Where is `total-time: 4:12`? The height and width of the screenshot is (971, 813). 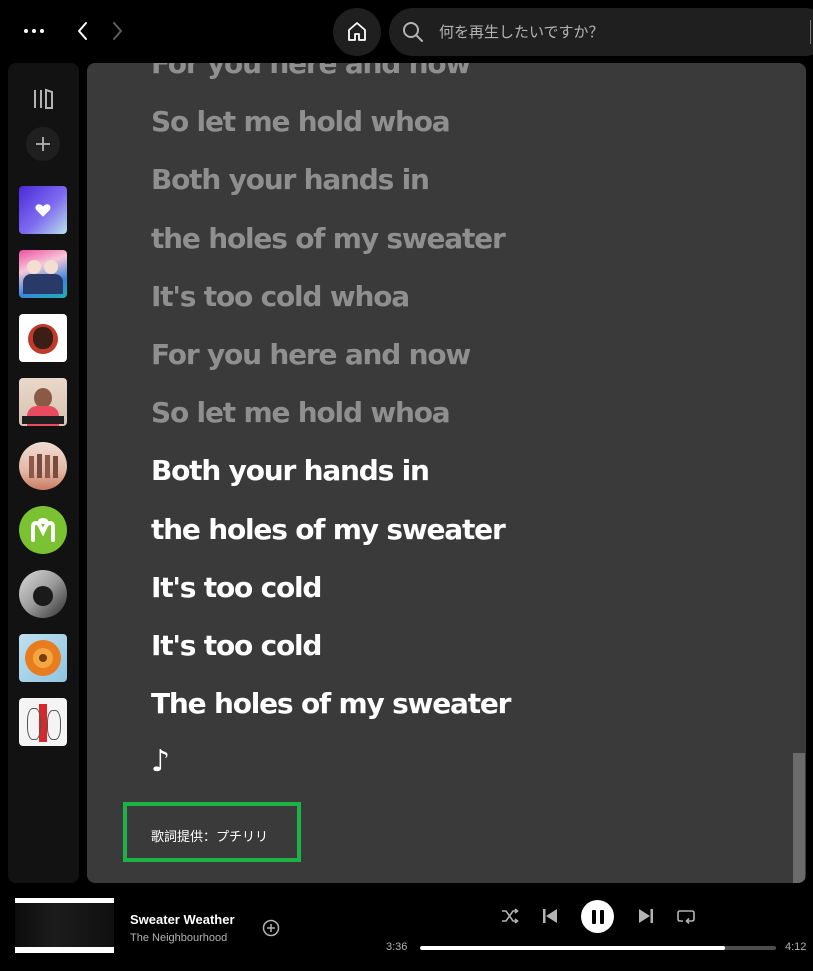 total-time: 4:12 is located at coordinates (796, 947).